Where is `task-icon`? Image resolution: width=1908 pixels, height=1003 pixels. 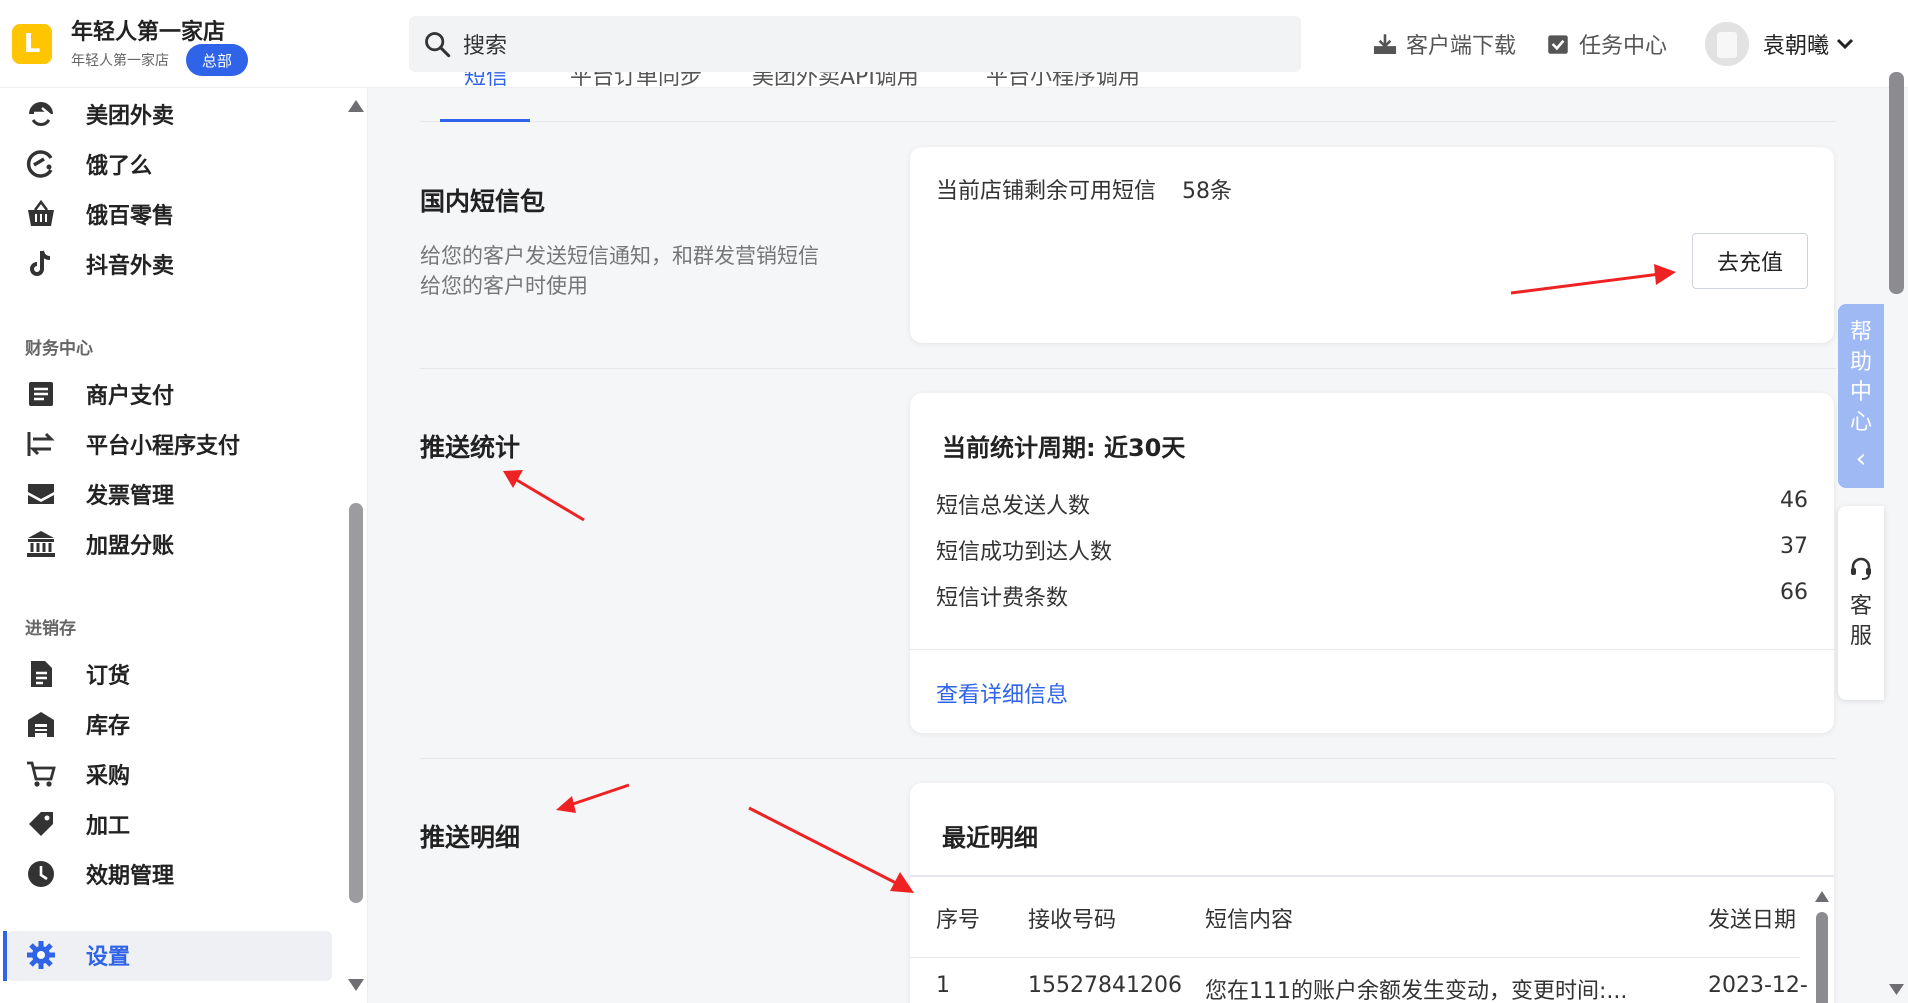 task-icon is located at coordinates (1558, 44).